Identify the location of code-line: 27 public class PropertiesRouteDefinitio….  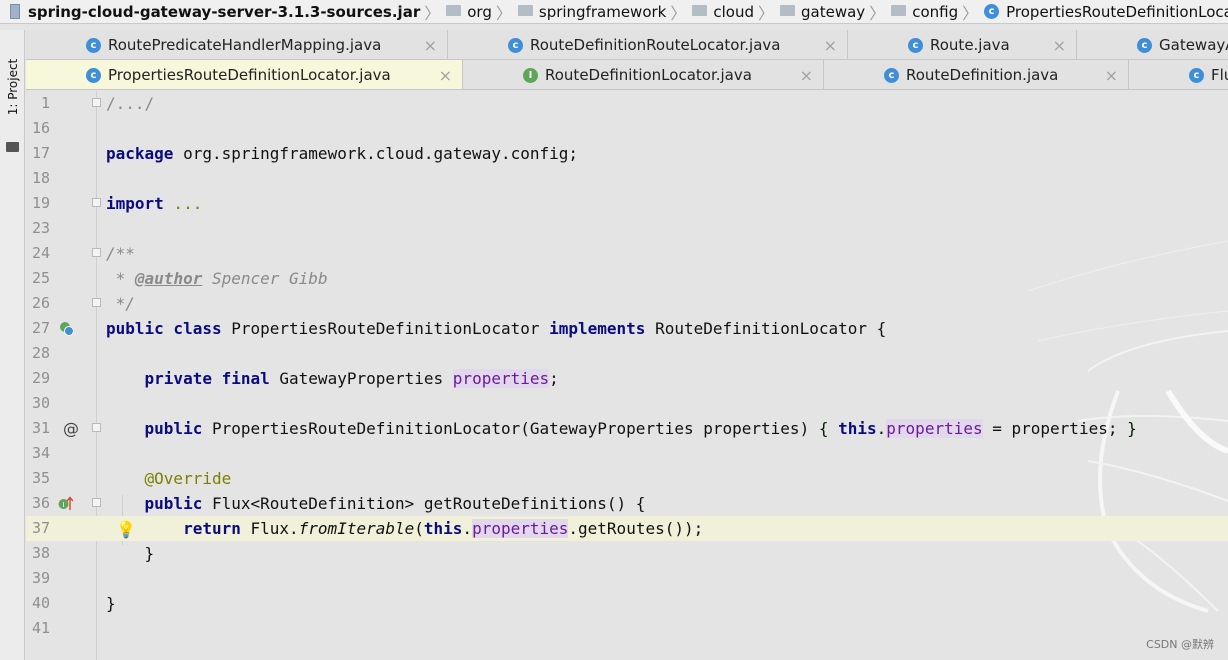
(627, 328).